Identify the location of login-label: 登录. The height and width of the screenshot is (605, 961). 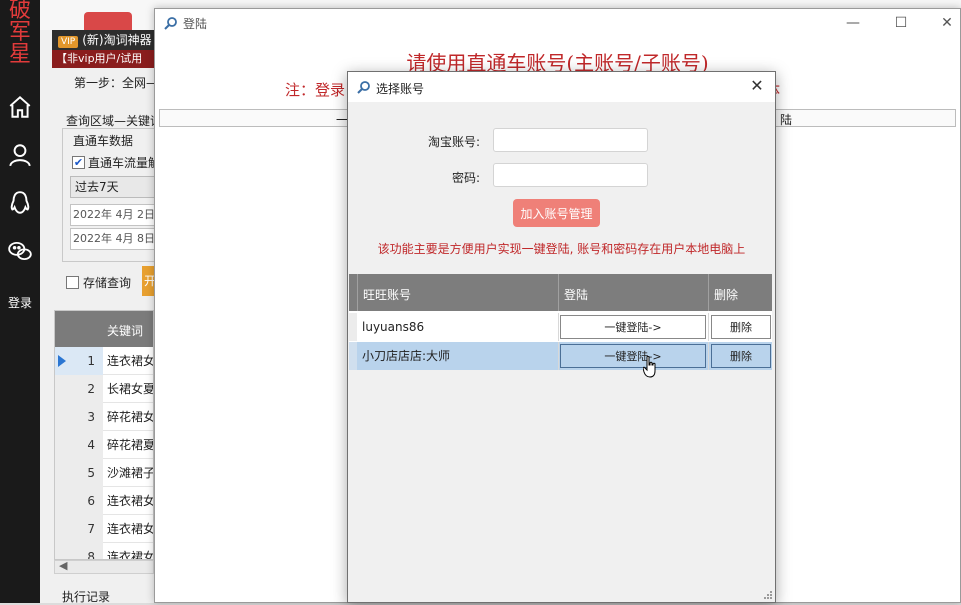
(20, 302).